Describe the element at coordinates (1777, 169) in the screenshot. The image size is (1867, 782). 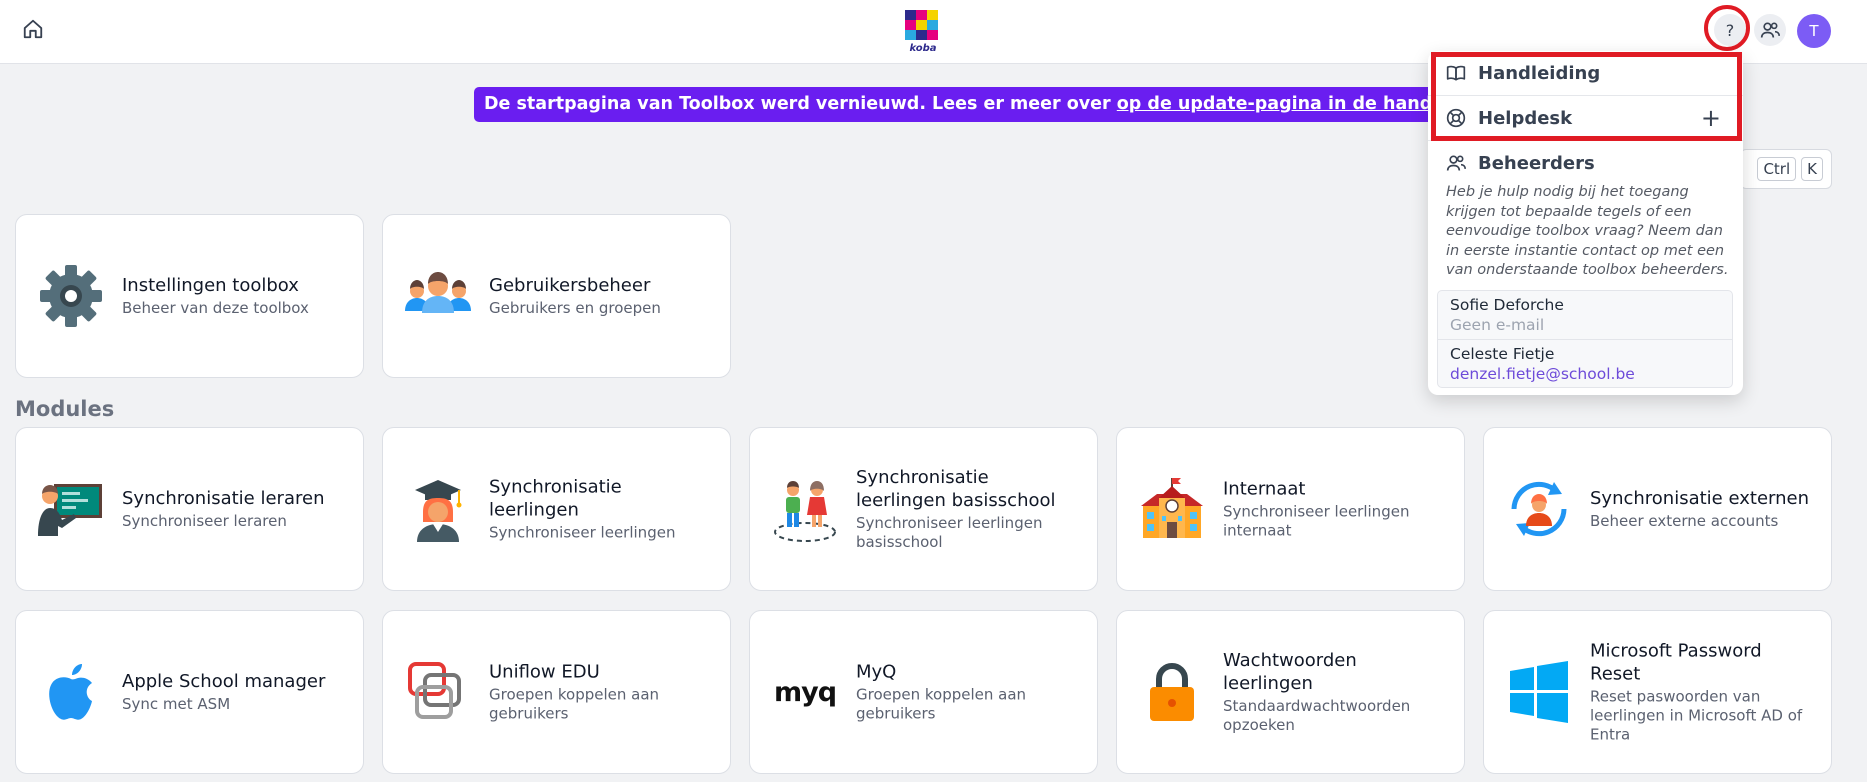
I see `ctrl-key: Ctrl` at that location.